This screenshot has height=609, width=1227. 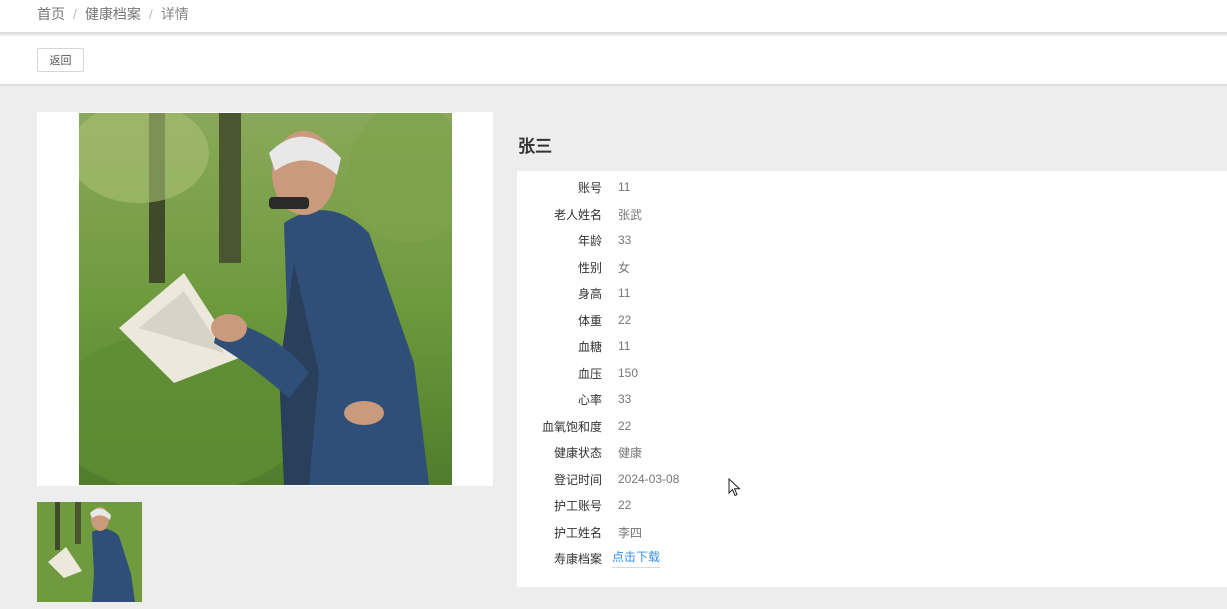 What do you see at coordinates (589, 293) in the screenshot?
I see `detail-label: 身高` at bounding box center [589, 293].